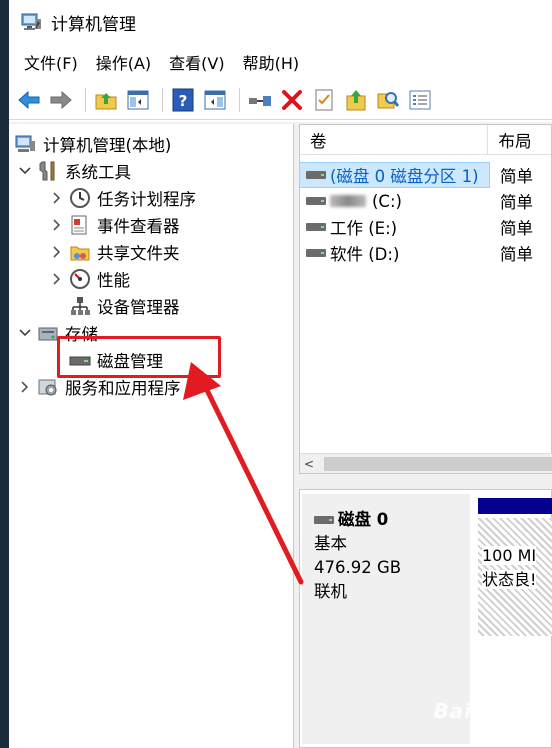 This screenshot has width=552, height=748. I want to click on partition-status: 状态良!, so click(509, 579).